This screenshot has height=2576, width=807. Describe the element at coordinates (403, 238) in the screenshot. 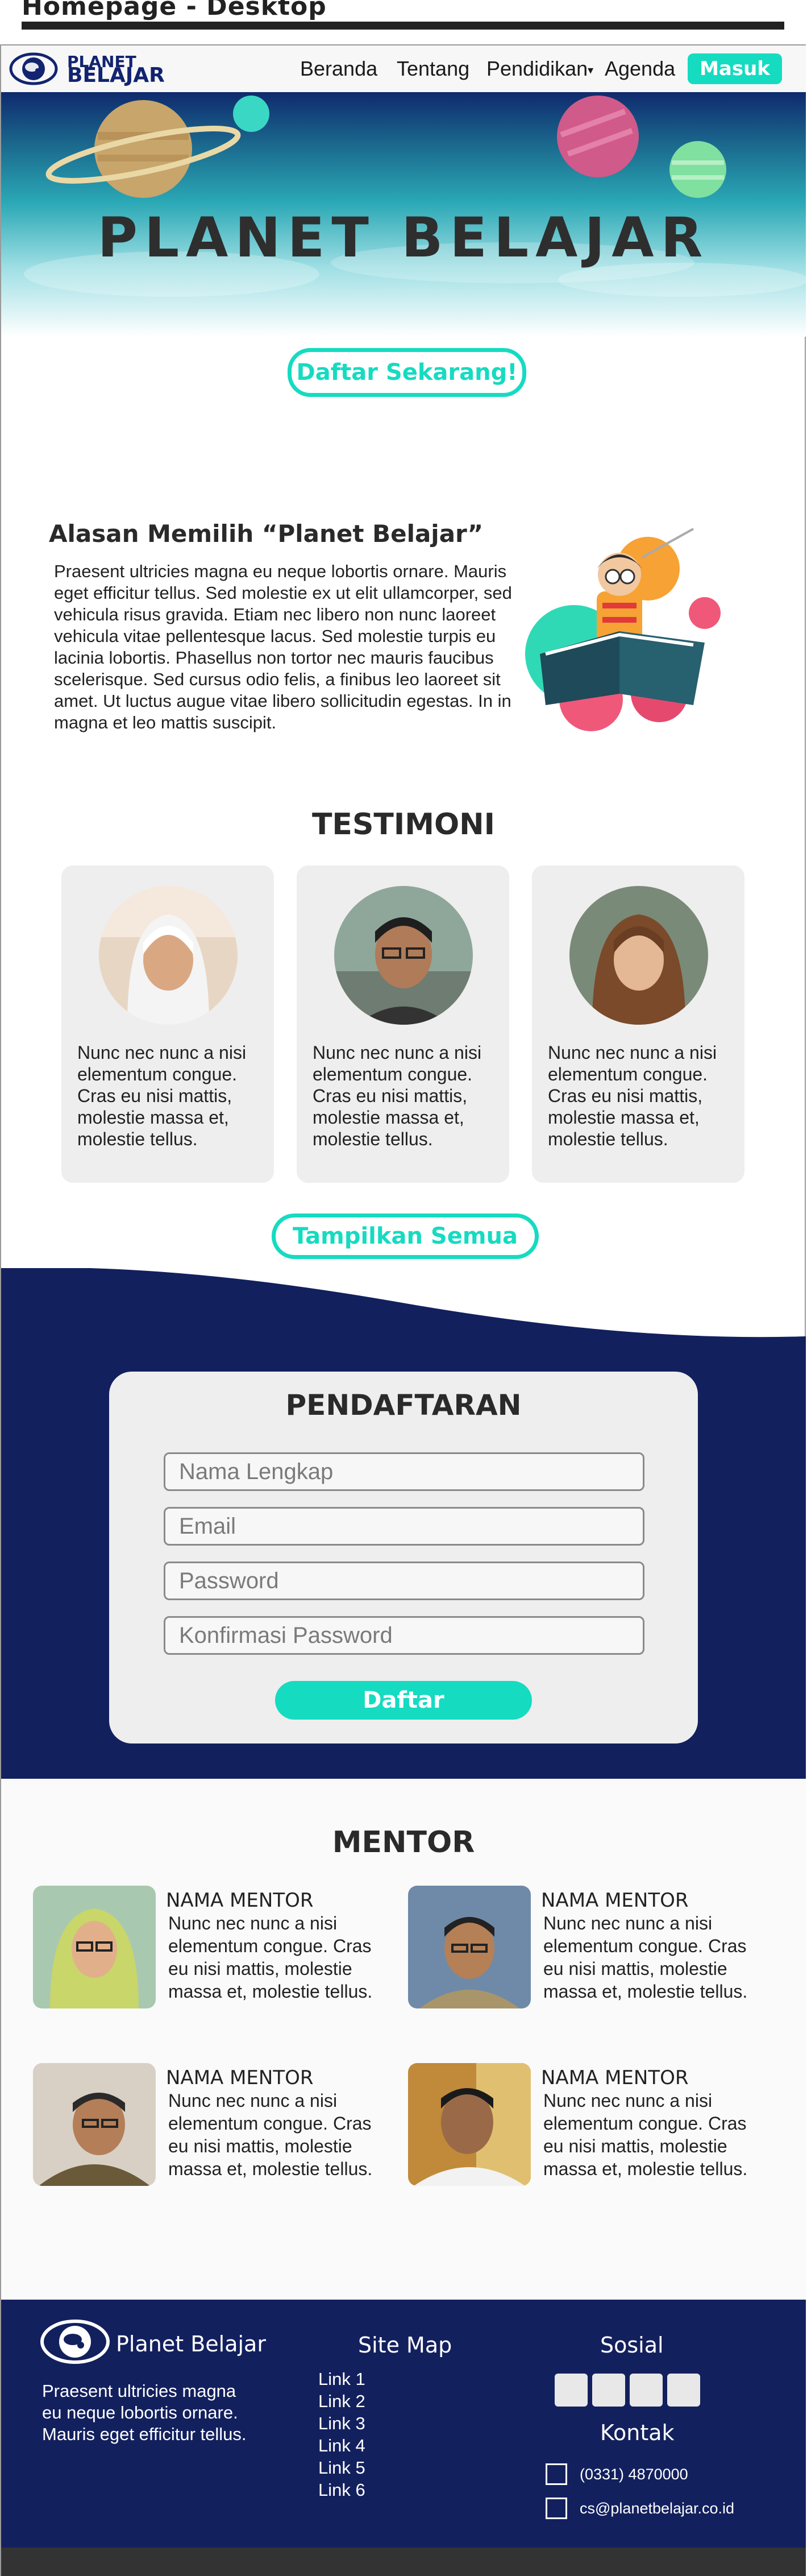

I see `hero-title: PLANET BELAJAR` at that location.